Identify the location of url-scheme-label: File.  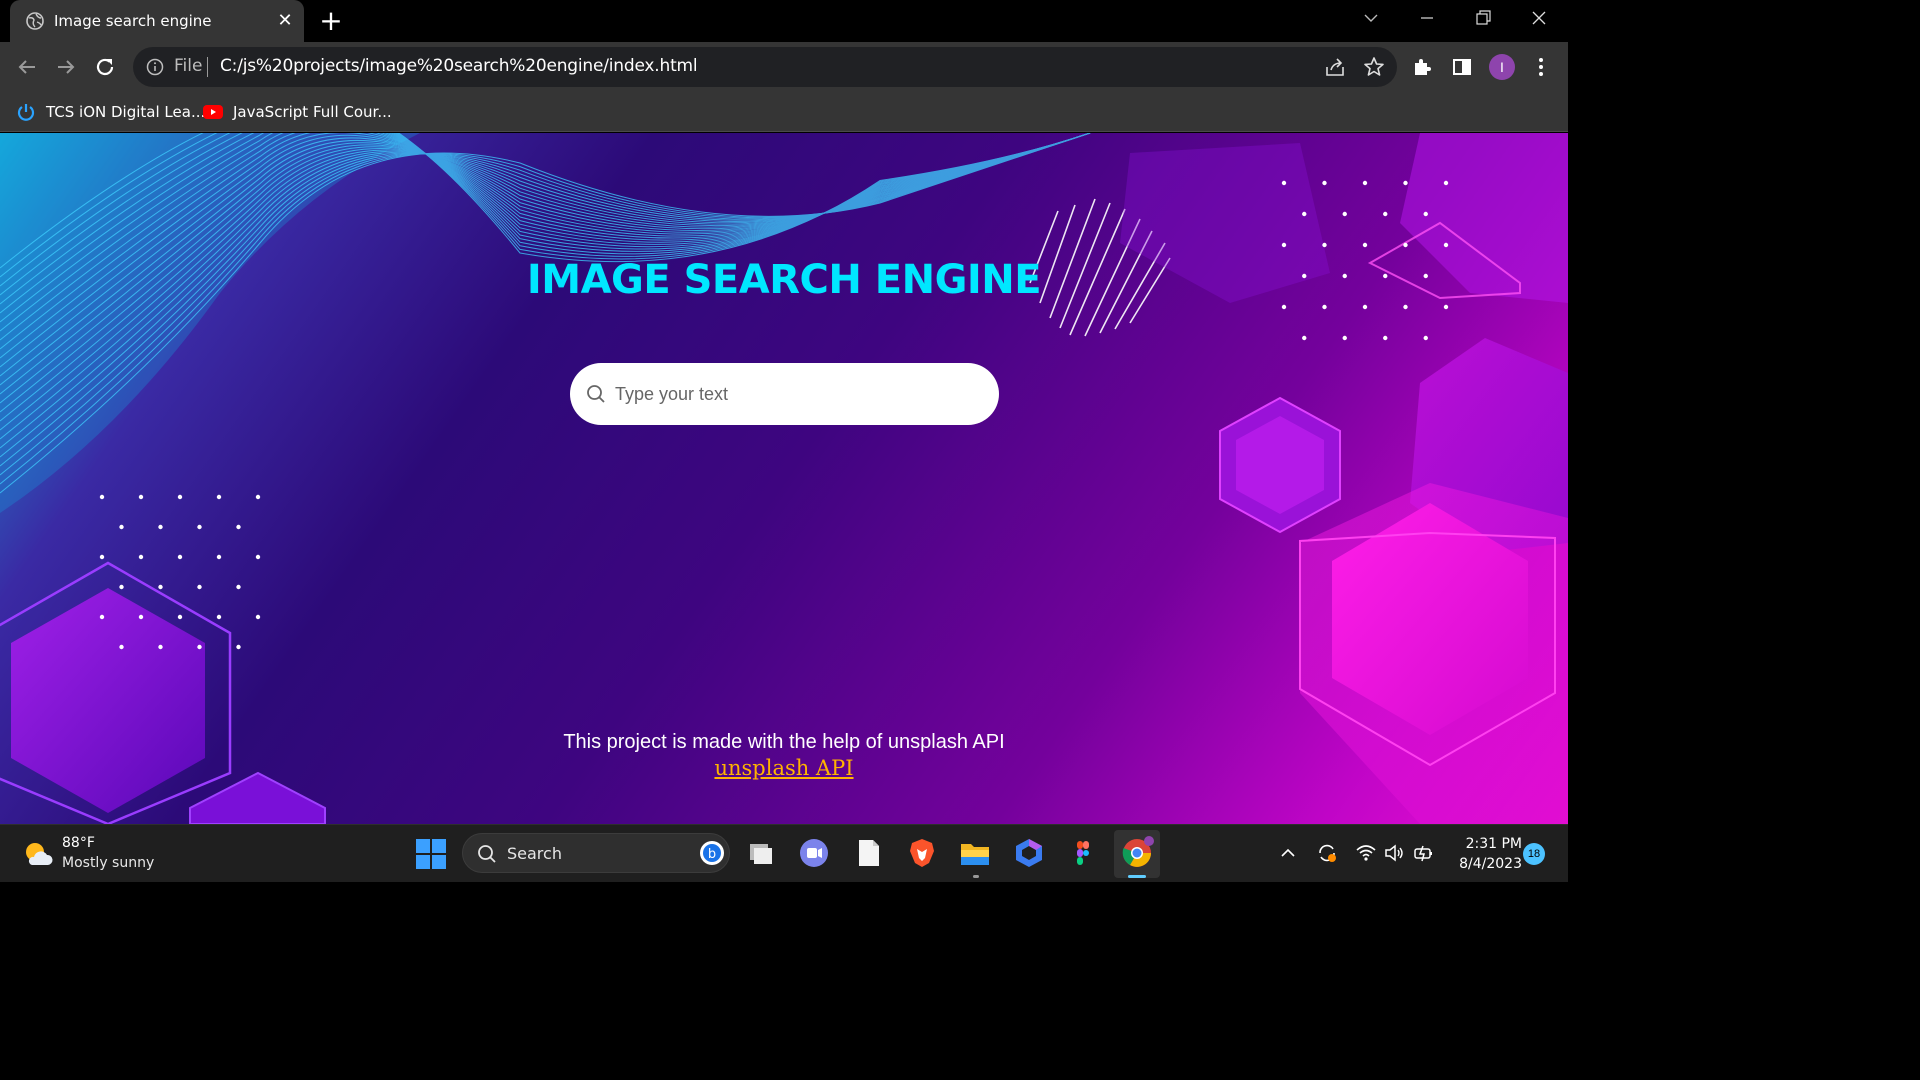
(188, 66).